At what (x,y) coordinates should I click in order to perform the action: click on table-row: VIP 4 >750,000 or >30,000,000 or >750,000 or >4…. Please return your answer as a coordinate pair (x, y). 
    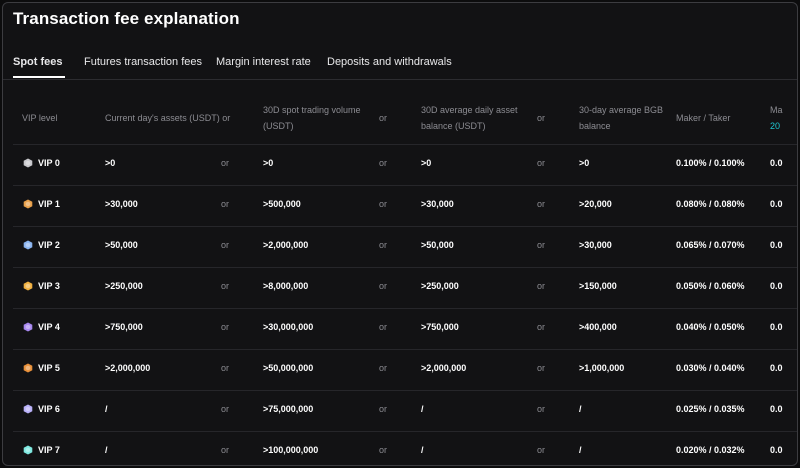
    Looking at the image, I should click on (405, 329).